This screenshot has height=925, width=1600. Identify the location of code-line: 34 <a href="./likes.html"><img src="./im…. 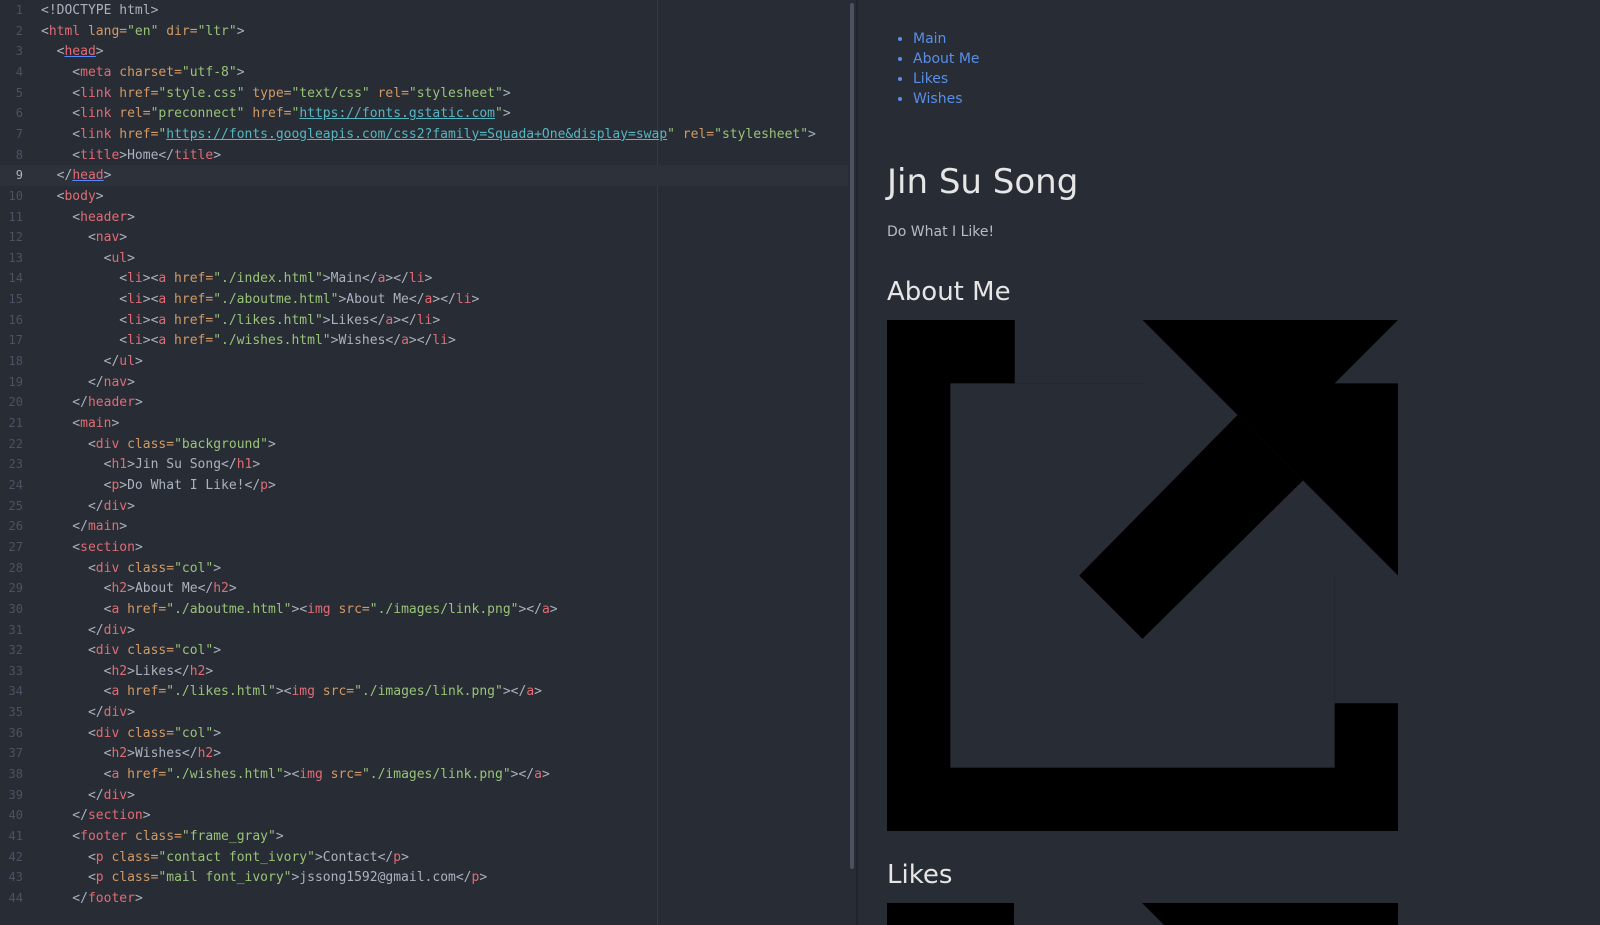
(424, 691).